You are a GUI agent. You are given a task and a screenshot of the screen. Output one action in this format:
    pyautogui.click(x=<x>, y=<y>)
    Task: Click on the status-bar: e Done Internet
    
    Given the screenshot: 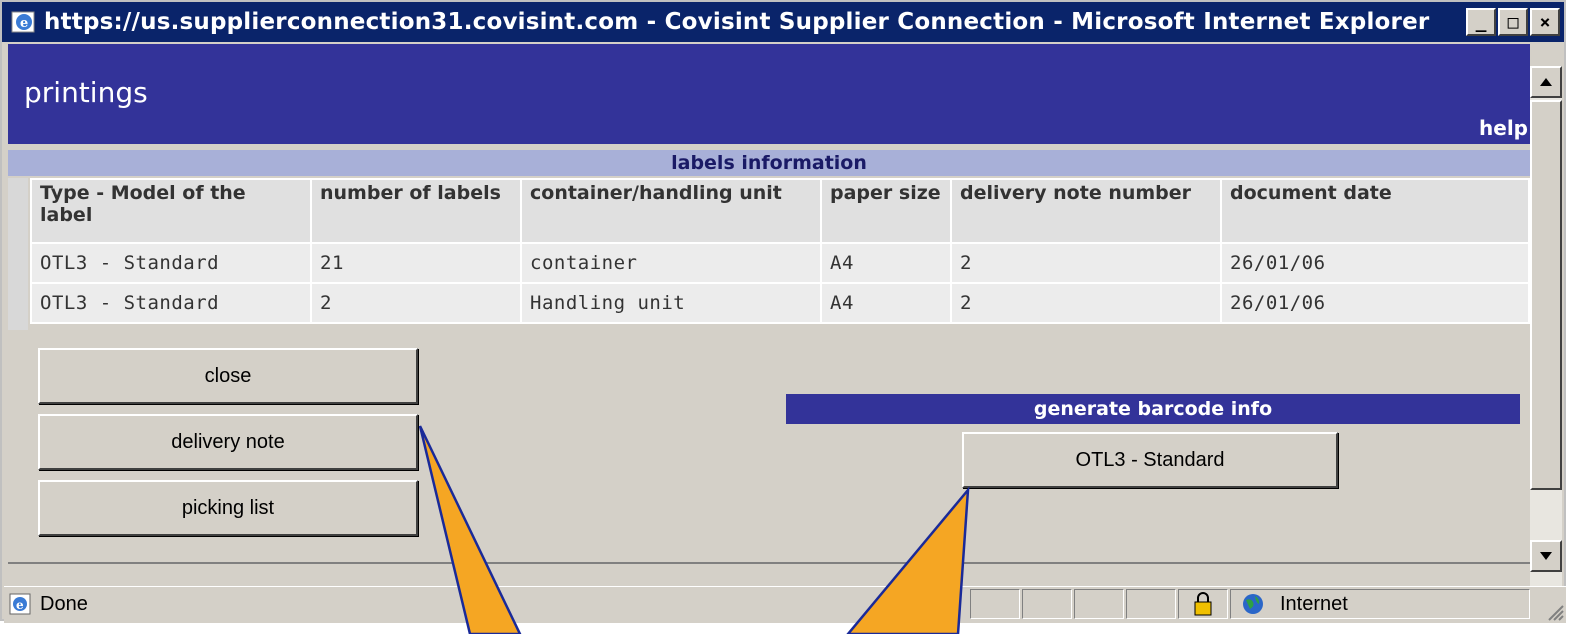 What is the action you would take?
    pyautogui.click(x=785, y=604)
    